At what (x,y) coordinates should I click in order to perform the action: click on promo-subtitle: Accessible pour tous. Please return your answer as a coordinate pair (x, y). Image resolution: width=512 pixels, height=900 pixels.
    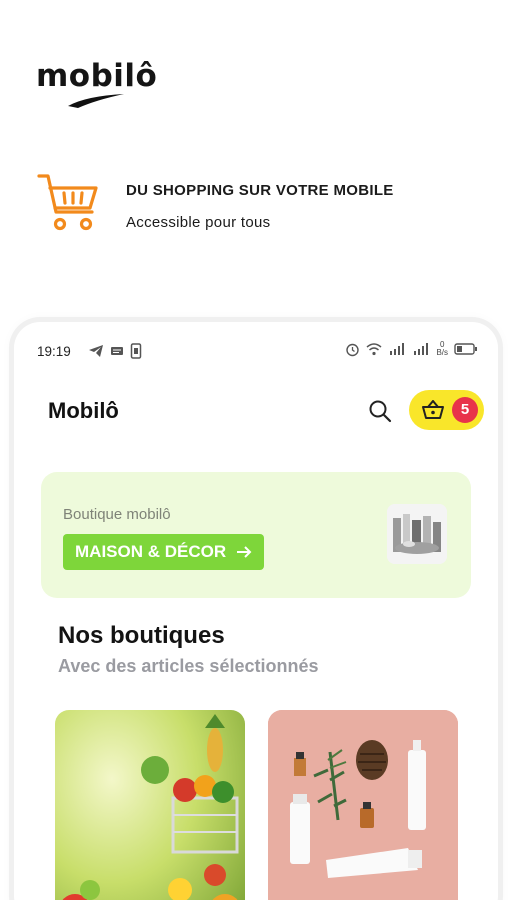
    Looking at the image, I should click on (198, 222).